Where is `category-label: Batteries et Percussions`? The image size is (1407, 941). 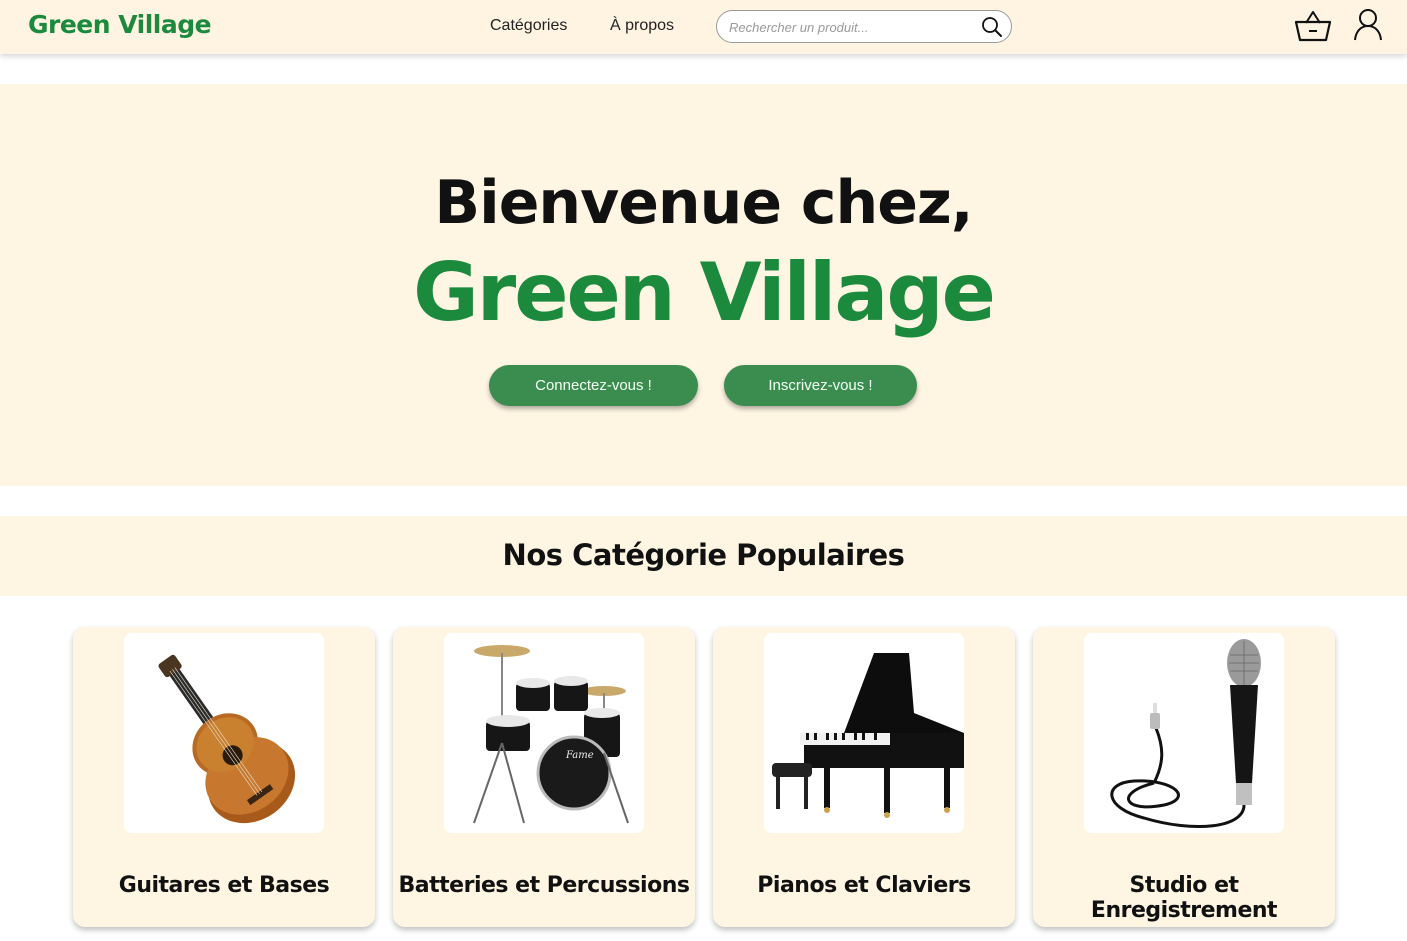 category-label: Batteries et Percussions is located at coordinates (544, 885).